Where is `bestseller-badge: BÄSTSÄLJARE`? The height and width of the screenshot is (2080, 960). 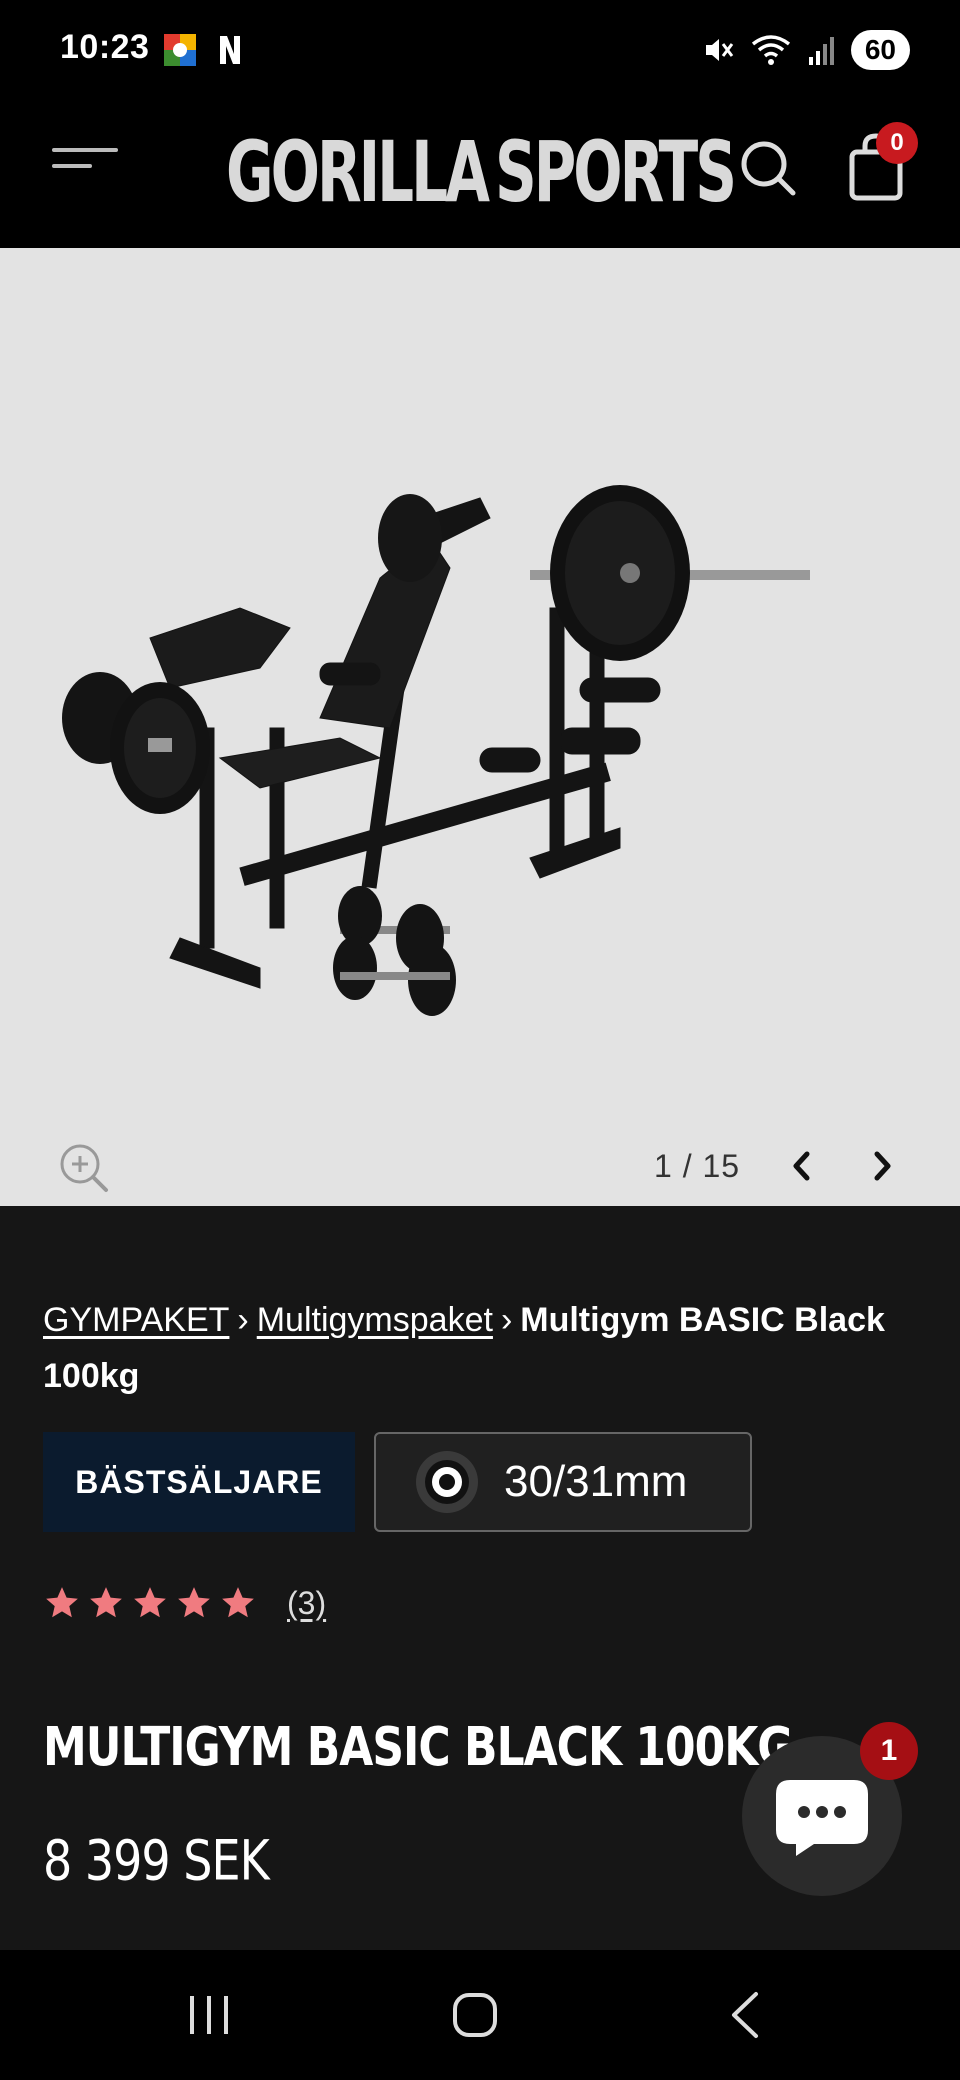 bestseller-badge: BÄSTSÄLJARE is located at coordinates (199, 1482).